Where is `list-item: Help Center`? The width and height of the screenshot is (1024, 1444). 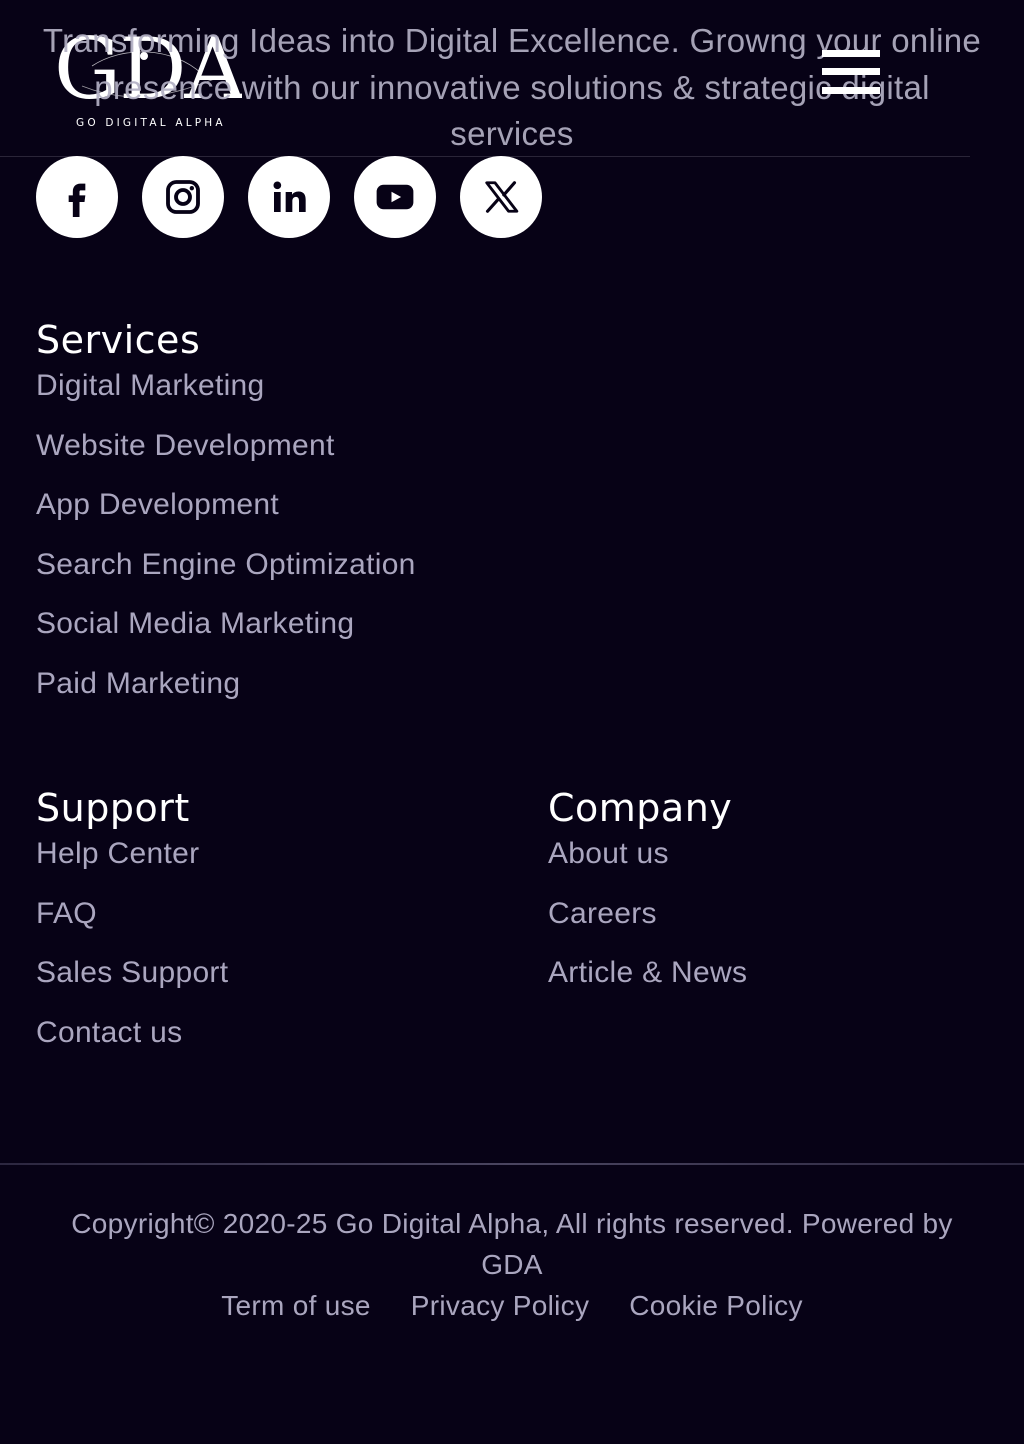
list-item: Help Center is located at coordinates (132, 866).